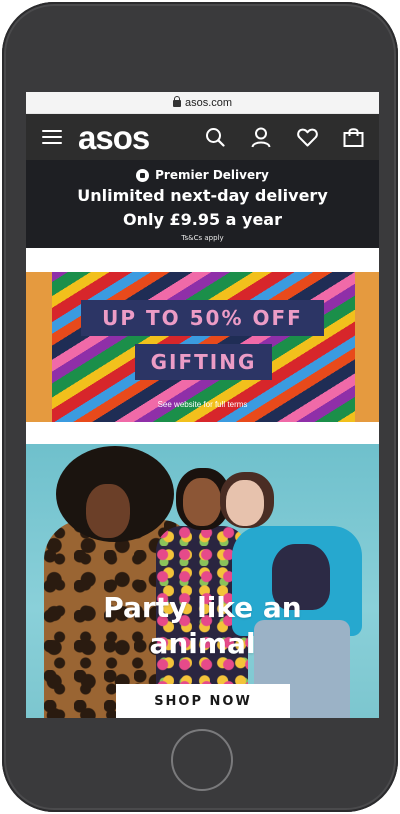 The width and height of the screenshot is (400, 814). I want to click on bag-icon, so click(353, 137).